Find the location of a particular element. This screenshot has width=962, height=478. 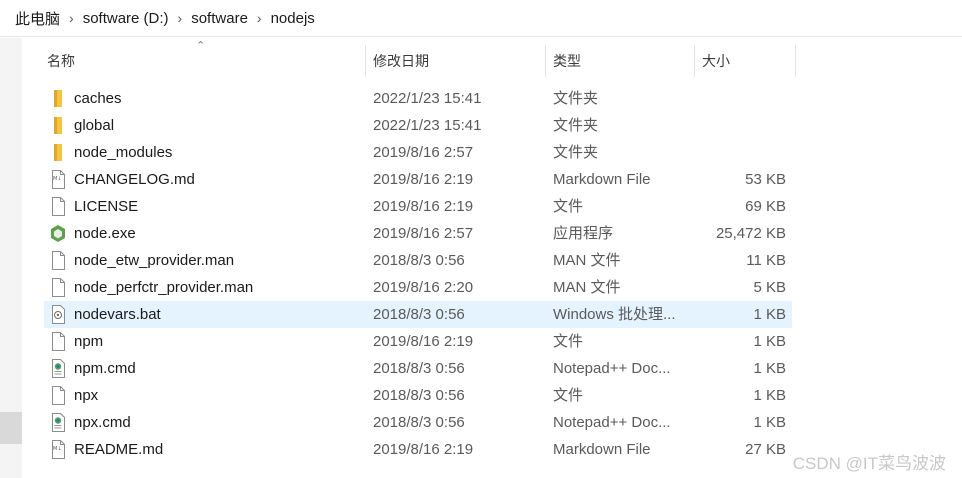

breadcrumb: 此电脑 › software (D:) › software › nodejs is located at coordinates (481, 18).